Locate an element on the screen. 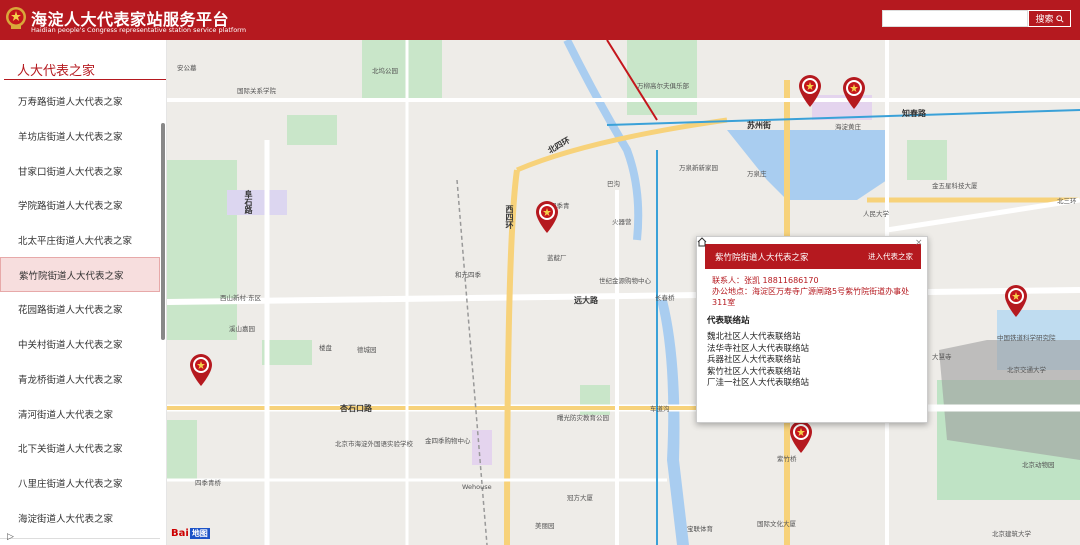 The height and width of the screenshot is (545, 1080). place-label: 金五星科技大厦 is located at coordinates (955, 186).